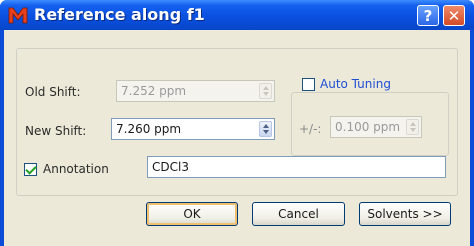 This screenshot has width=474, height=246. What do you see at coordinates (298, 214) in the screenshot?
I see `cancel-button: Cancel` at bounding box center [298, 214].